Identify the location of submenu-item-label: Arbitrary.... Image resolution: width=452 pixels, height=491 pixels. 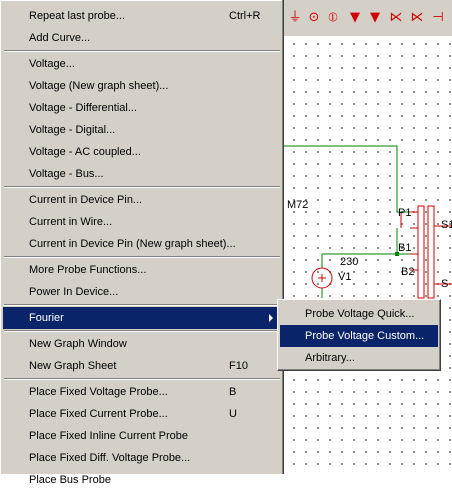
(330, 358).